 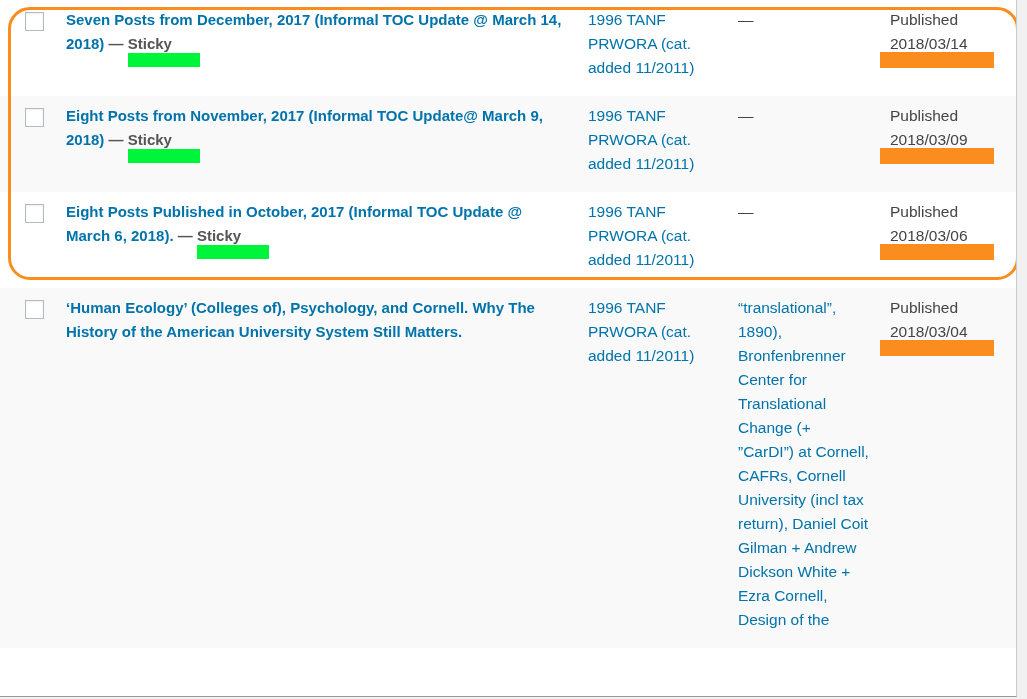 I want to click on post-date: 2018/03/09, so click(x=929, y=140).